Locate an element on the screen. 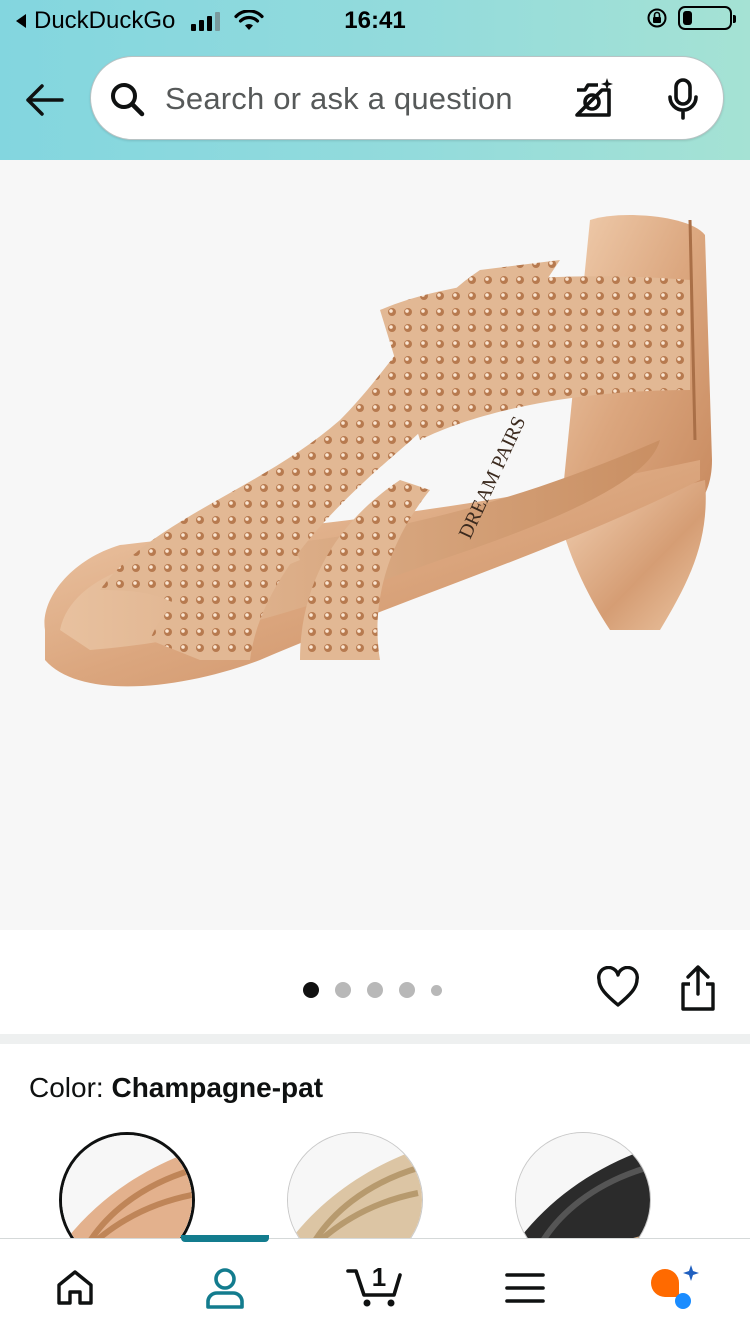 The width and height of the screenshot is (750, 1335). search-input: Search or ask a question is located at coordinates (339, 99).